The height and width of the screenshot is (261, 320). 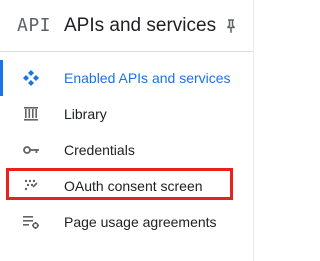 I want to click on active-indicator, so click(x=1, y=78).